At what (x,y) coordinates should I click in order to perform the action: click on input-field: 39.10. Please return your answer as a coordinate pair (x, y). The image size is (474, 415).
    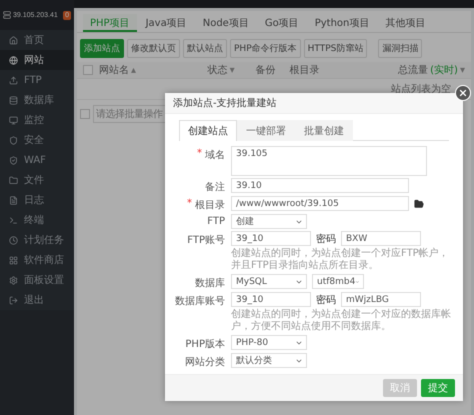
    Looking at the image, I should click on (320, 185).